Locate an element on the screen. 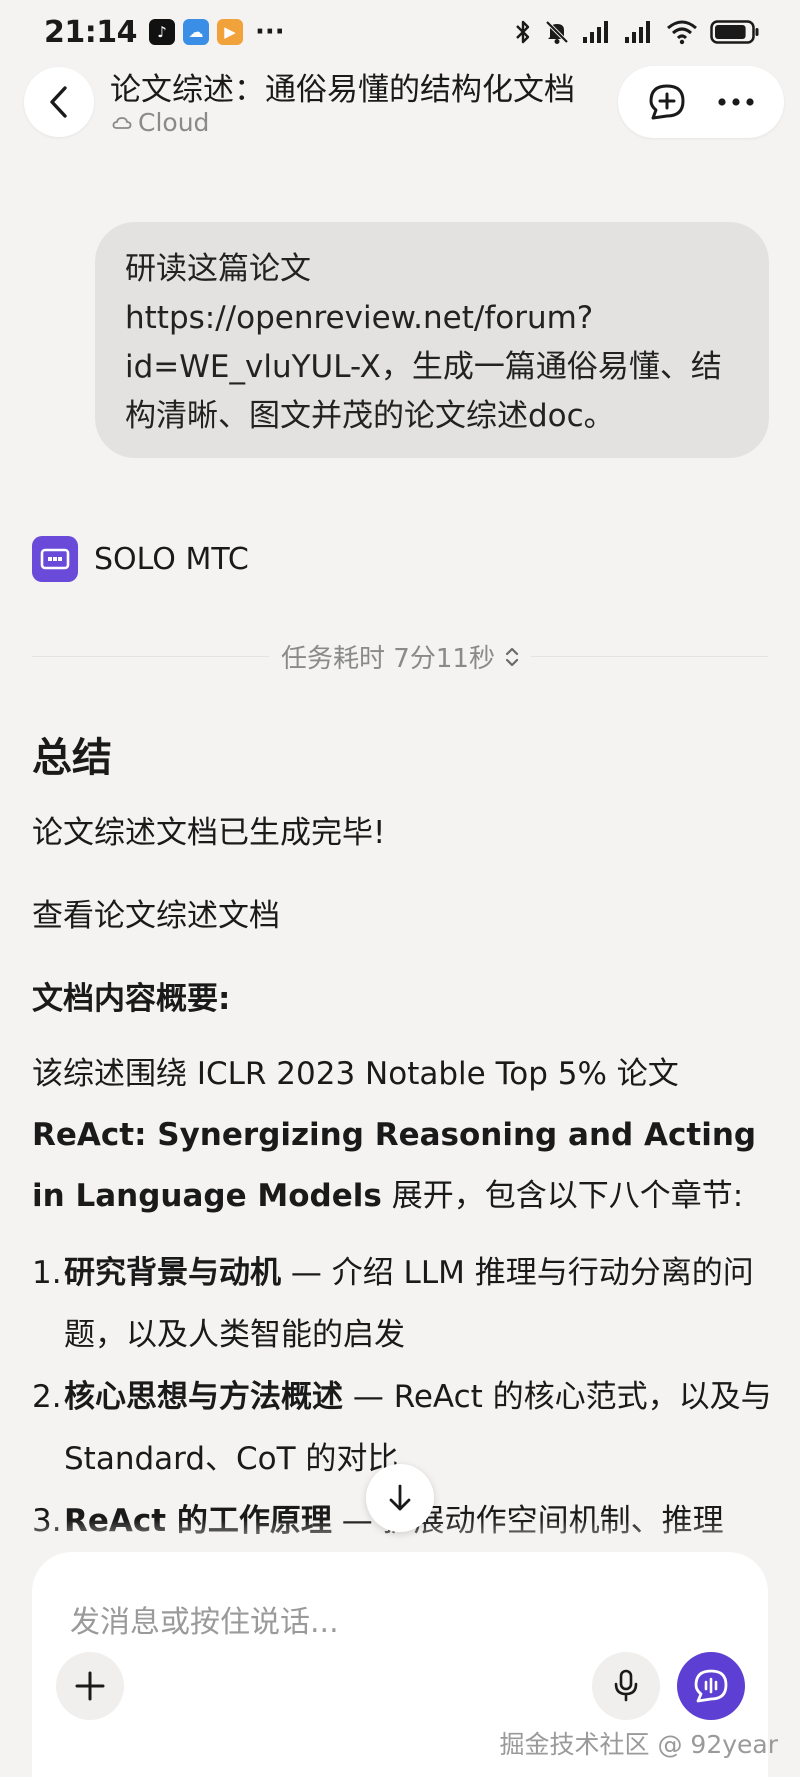  overview-label: 文档内容概要: is located at coordinates (131, 999).